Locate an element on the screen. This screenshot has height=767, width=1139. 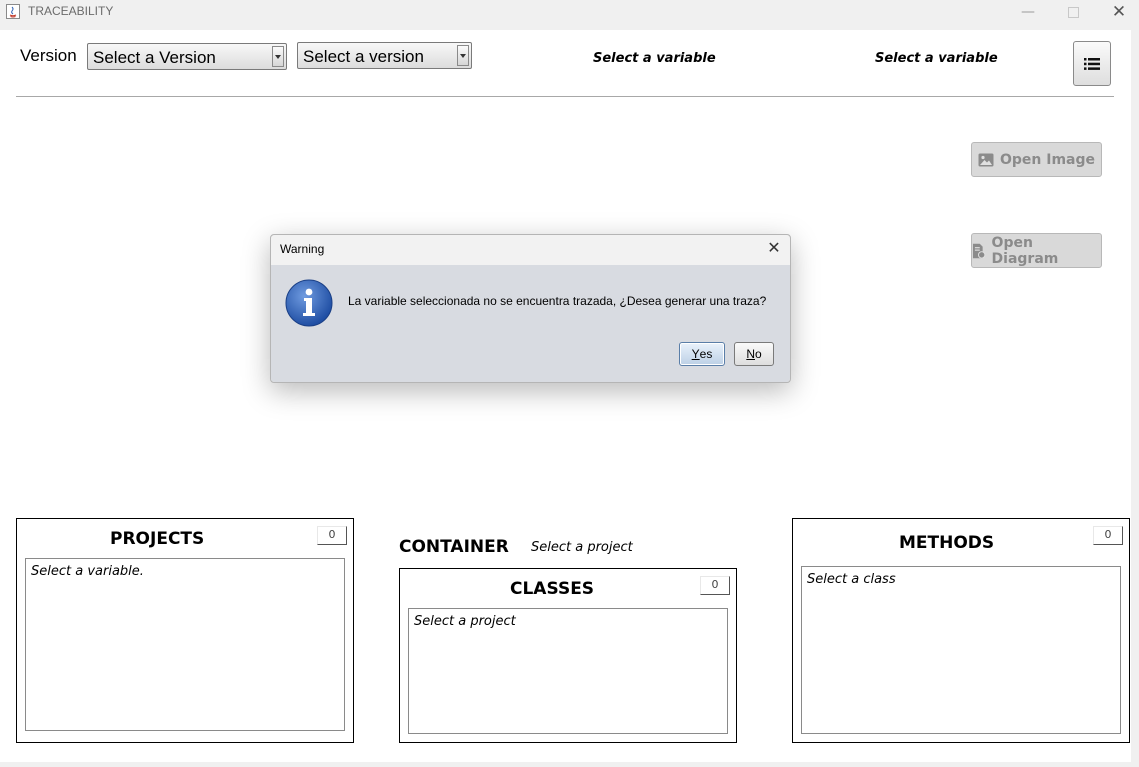
menu-button is located at coordinates (1092, 63).